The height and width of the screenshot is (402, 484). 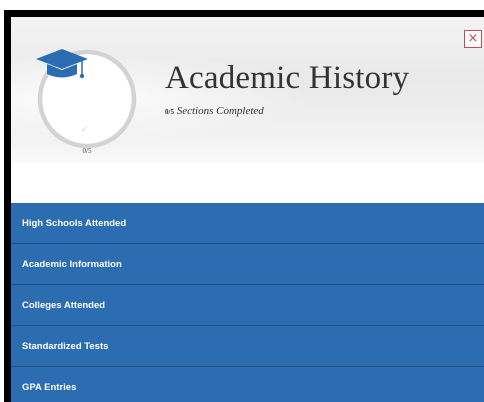 What do you see at coordinates (74, 223) in the screenshot?
I see `nav-item-label: High Schools Attended` at bounding box center [74, 223].